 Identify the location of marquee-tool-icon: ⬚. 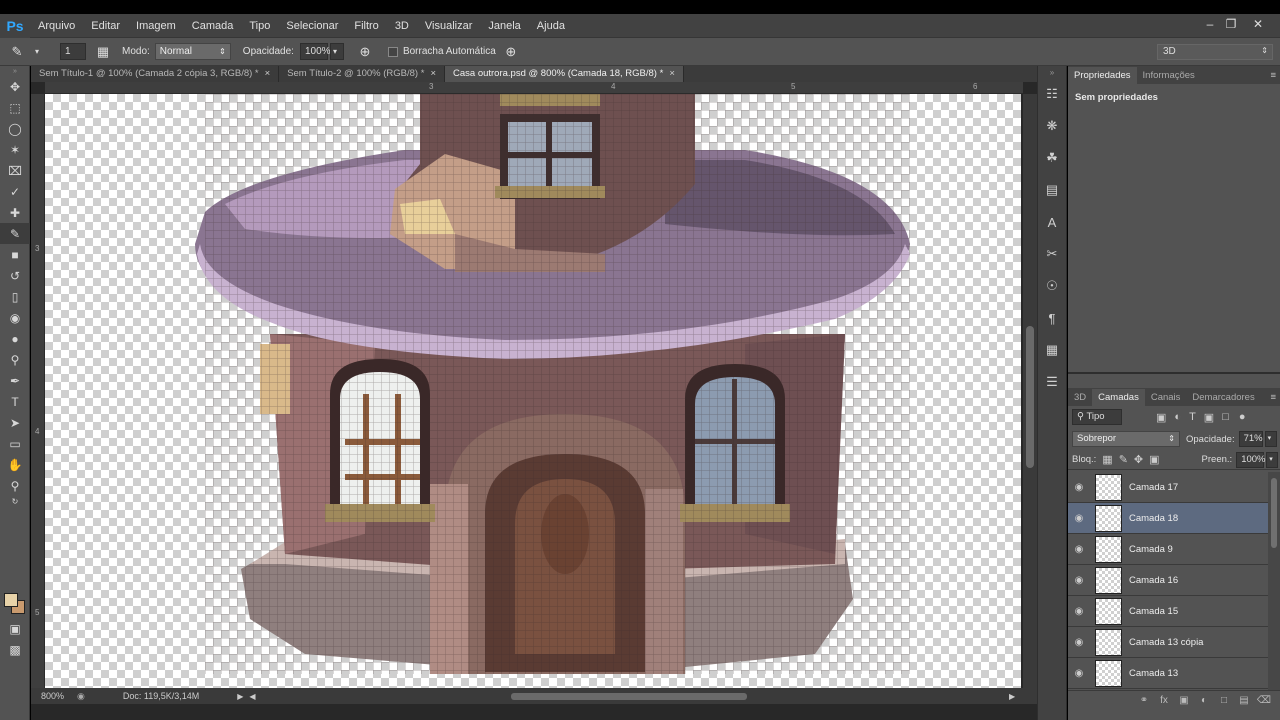
(15, 107).